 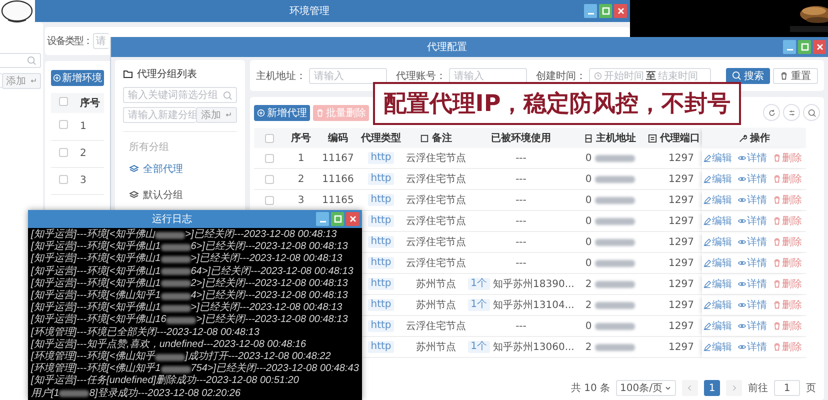 I want to click on log-line: [知乎运营]---环境[<知乎佛山1, so click(x=96, y=259).